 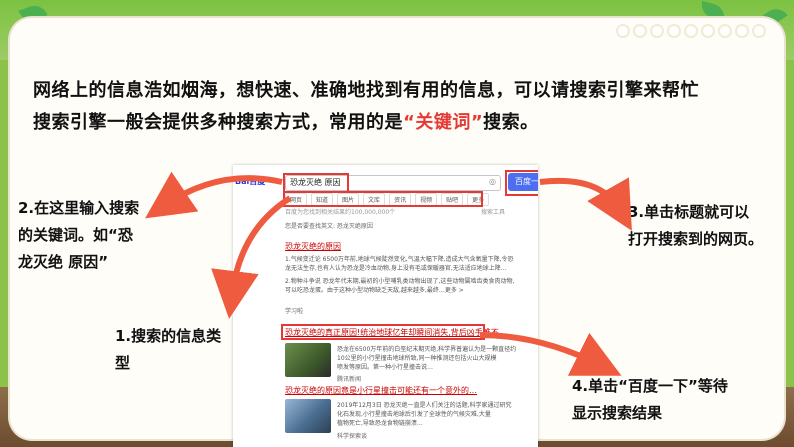 I want to click on arrow-to-tabs, so click(x=251, y=257).